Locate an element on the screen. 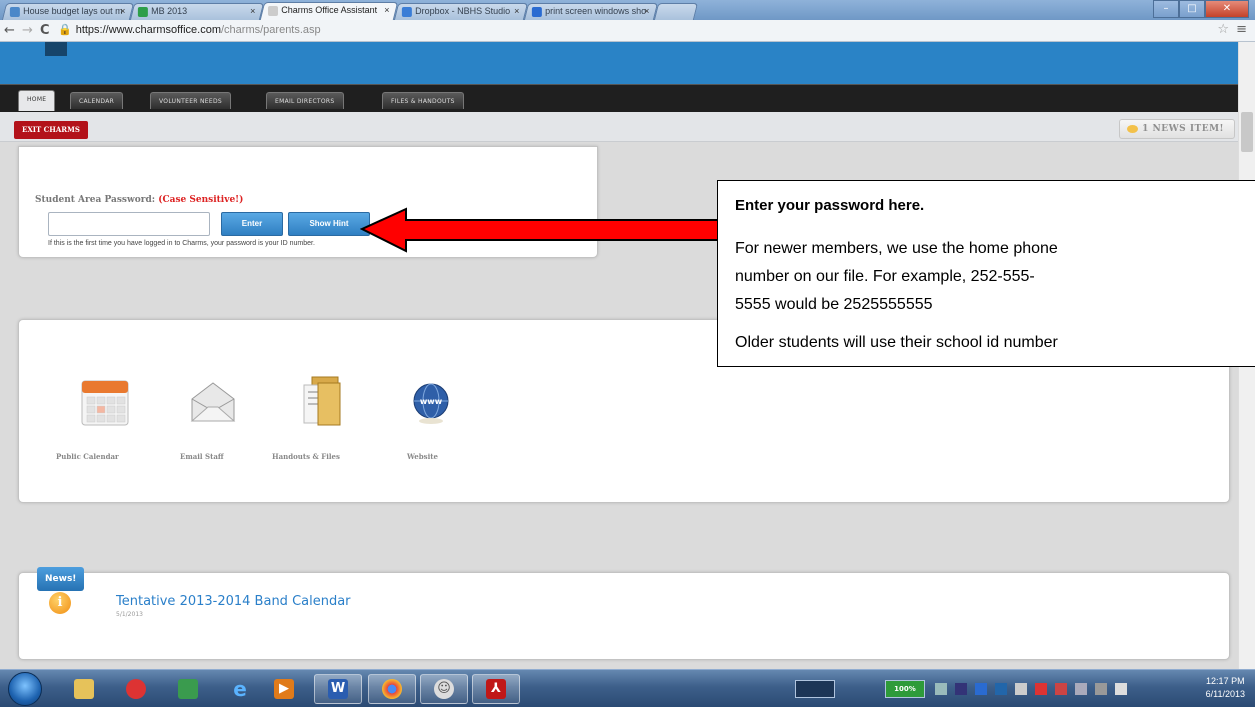  nav-tab-calendar: CALENDAR is located at coordinates (97, 100).